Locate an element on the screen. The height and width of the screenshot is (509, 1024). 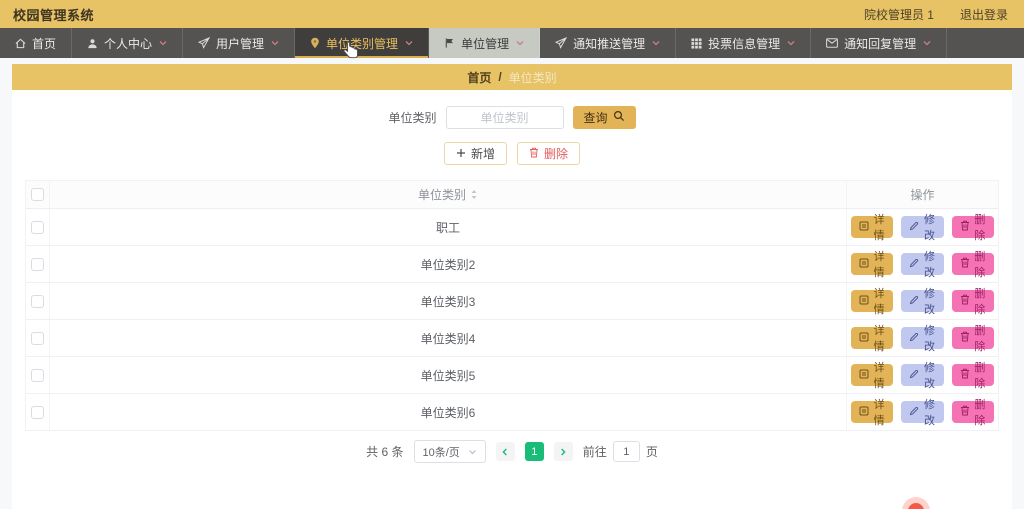
nav-item-user-management: 用户管理 is located at coordinates (239, 43).